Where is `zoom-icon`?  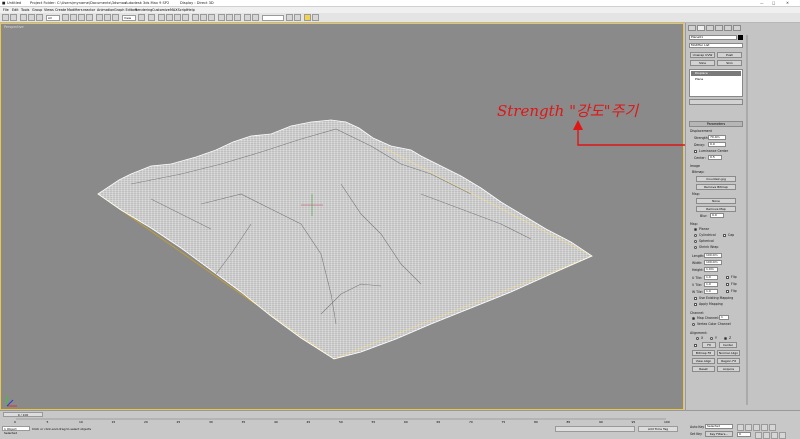
zoom-icon is located at coordinates (758, 435).